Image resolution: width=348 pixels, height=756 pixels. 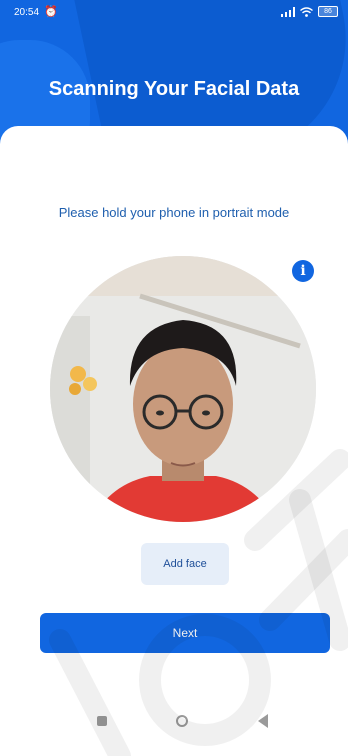 What do you see at coordinates (27, 12) in the screenshot?
I see `status-time: 20:54` at bounding box center [27, 12].